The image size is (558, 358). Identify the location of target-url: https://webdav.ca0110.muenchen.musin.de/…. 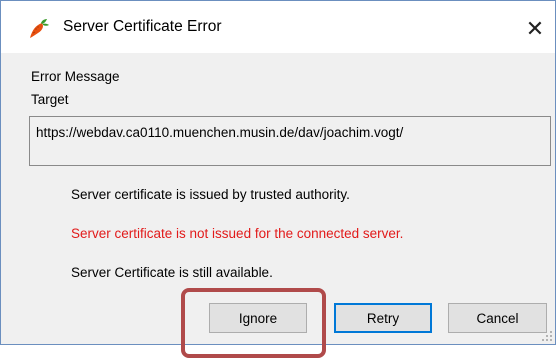
(220, 132).